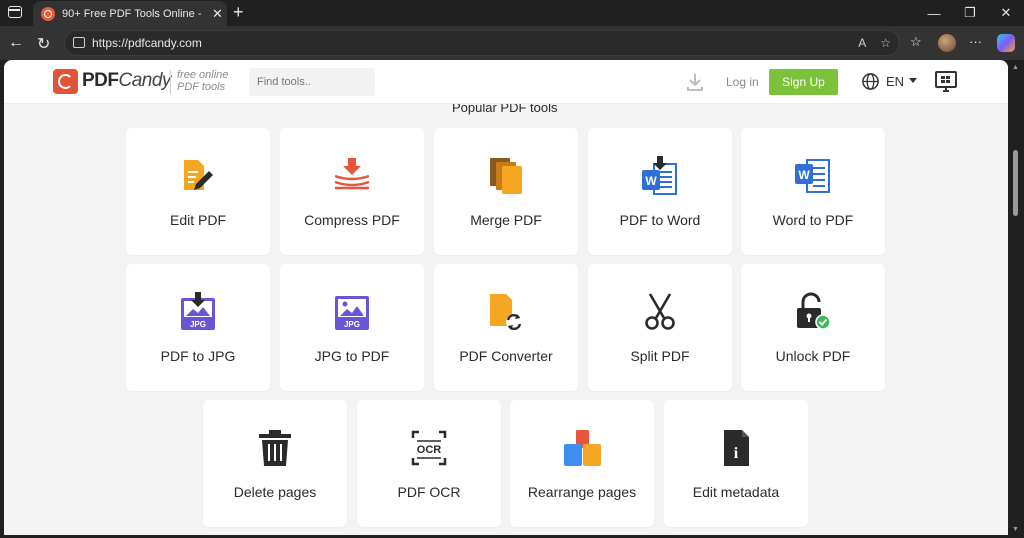 Image resolution: width=1024 pixels, height=538 pixels. What do you see at coordinates (695, 82) in the screenshot?
I see `download-icon` at bounding box center [695, 82].